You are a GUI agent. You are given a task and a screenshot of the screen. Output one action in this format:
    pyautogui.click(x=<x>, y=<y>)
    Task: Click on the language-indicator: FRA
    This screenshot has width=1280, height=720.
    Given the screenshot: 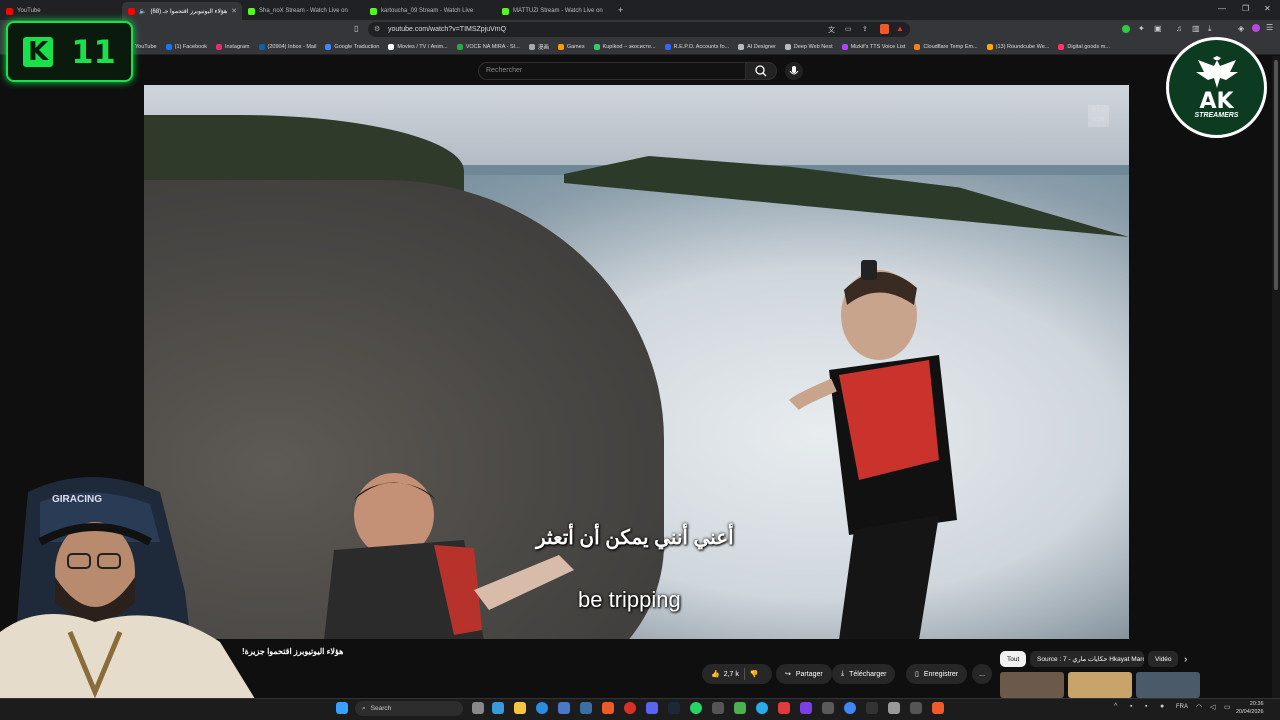 What is the action you would take?
    pyautogui.click(x=1182, y=707)
    